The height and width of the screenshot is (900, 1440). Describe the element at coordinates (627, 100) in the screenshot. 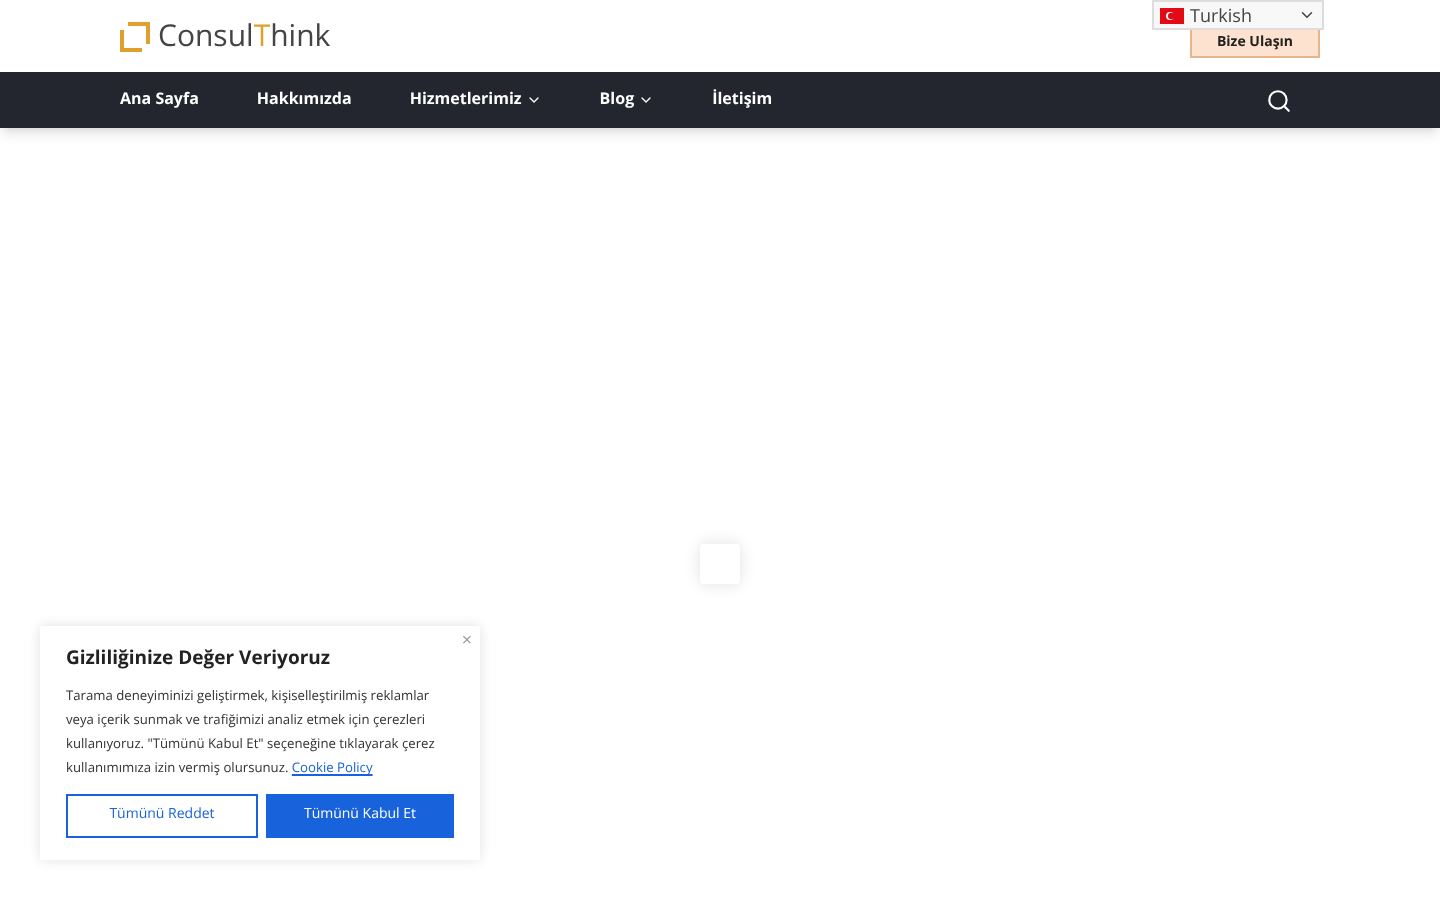

I see `nav-link: Blog` at that location.